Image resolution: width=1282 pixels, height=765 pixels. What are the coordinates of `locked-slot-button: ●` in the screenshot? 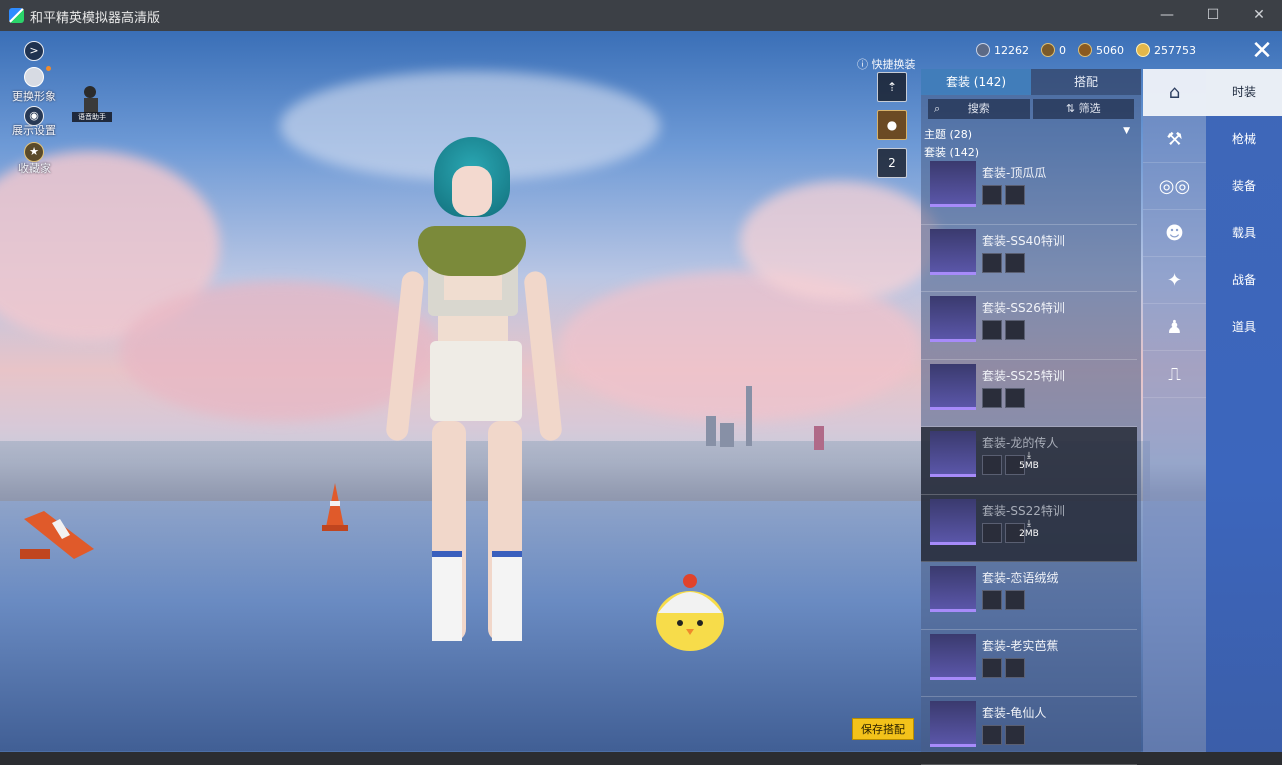 It's located at (892, 125).